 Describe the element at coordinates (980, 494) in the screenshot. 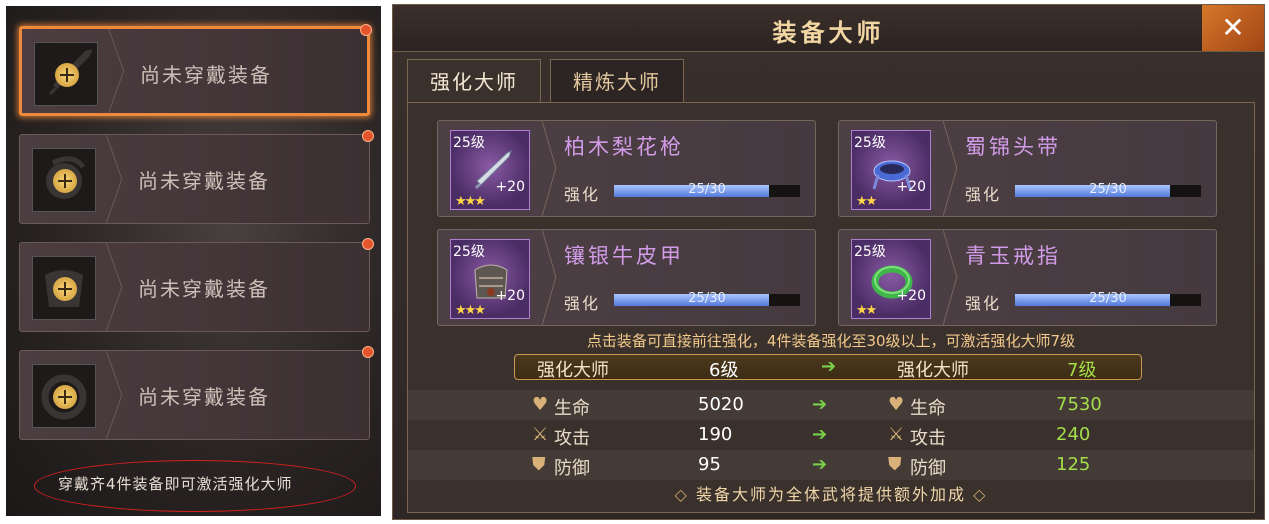

I see `diamond-ornament-icon: ◇` at that location.